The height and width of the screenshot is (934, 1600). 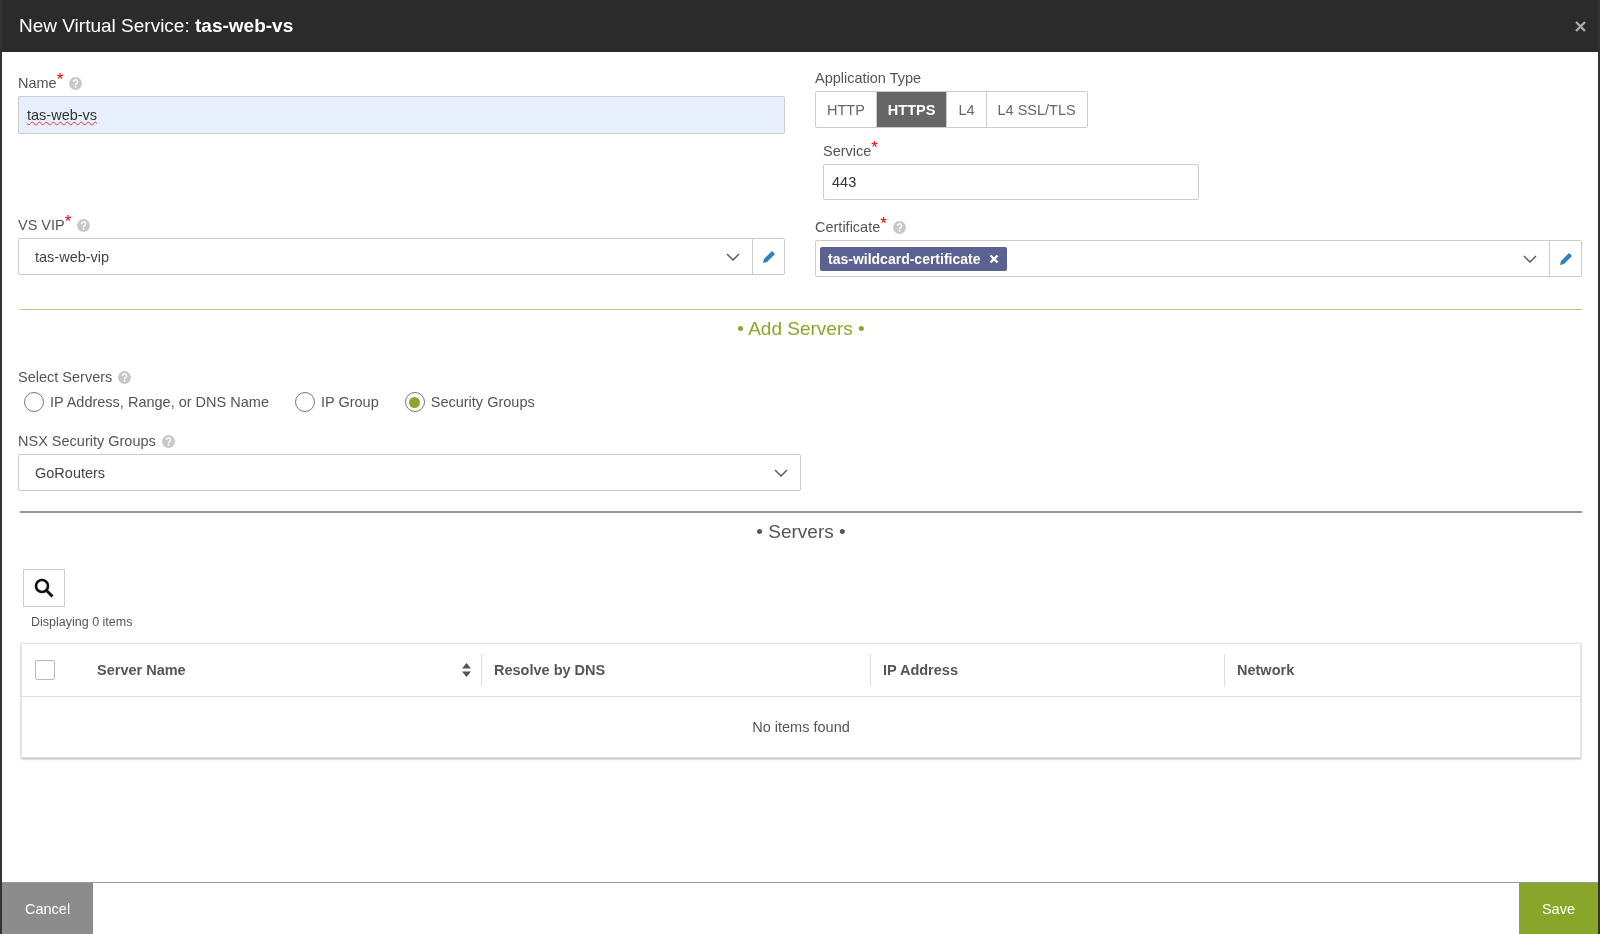 I want to click on security-group-dropdown: GoRouters, so click(x=409, y=472).